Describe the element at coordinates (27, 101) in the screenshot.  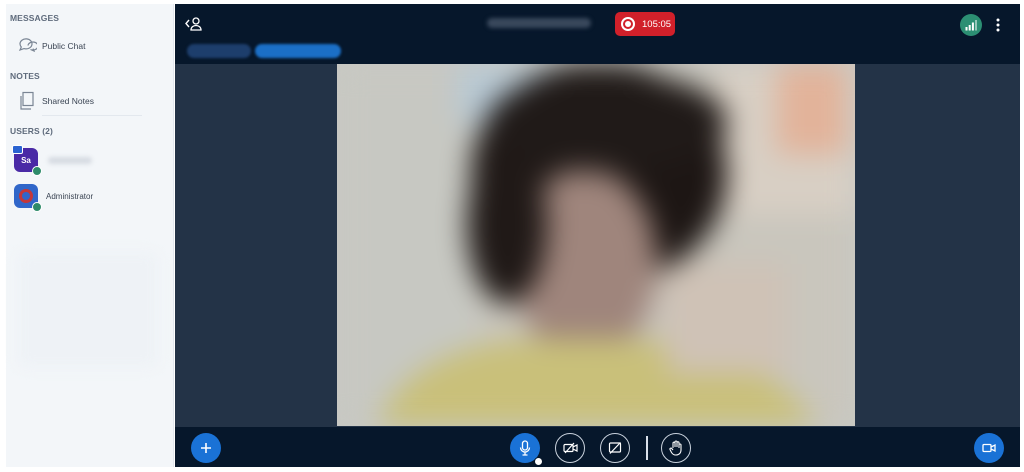
I see `notes-icon` at that location.